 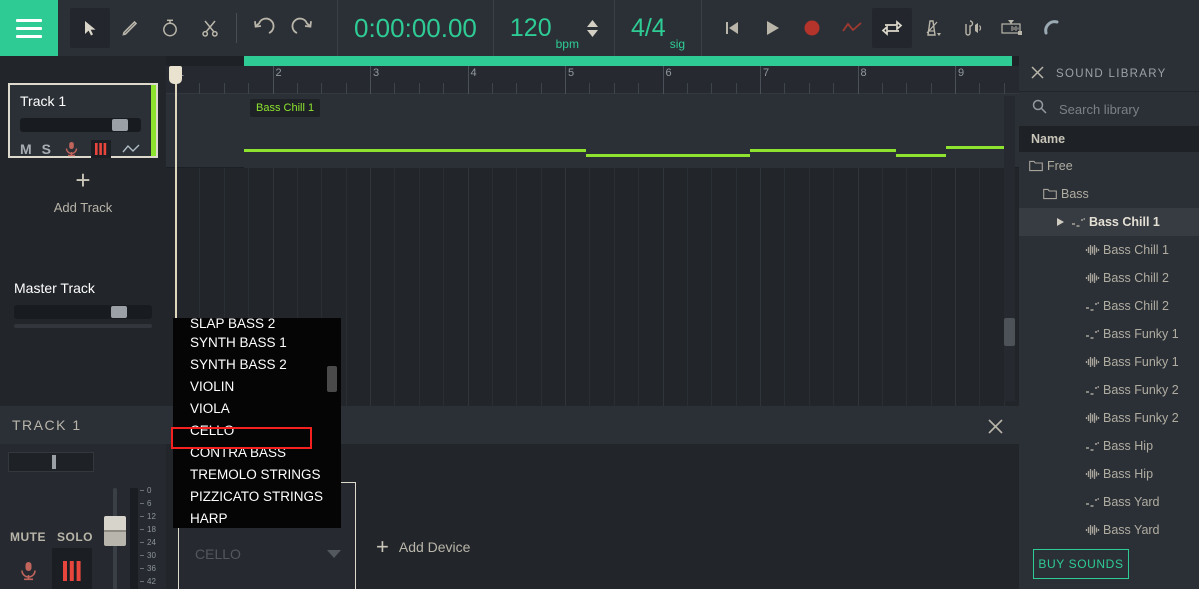 I want to click on buy-sounds-button: BUY SOUNDS, so click(x=1081, y=564).